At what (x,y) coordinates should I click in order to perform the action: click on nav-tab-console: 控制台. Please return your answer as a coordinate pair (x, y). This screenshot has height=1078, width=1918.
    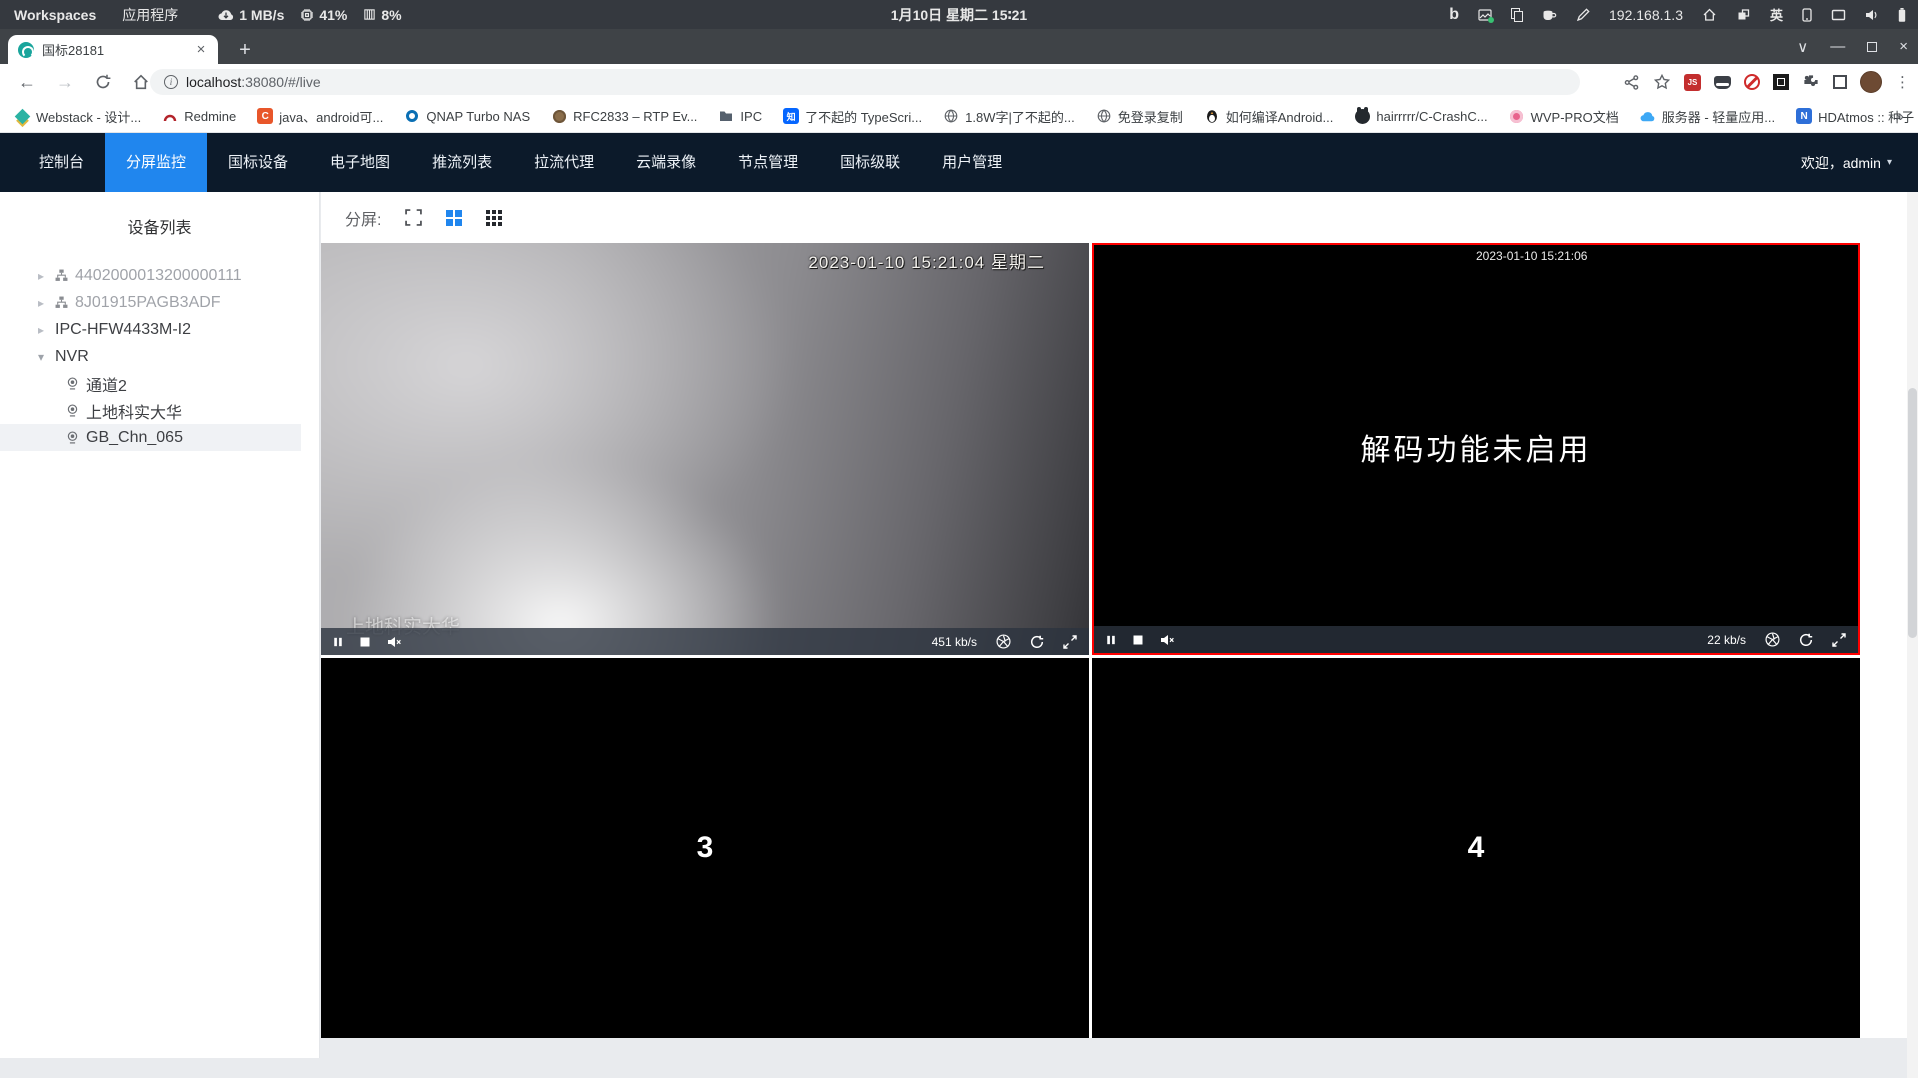
    Looking at the image, I should click on (61, 162).